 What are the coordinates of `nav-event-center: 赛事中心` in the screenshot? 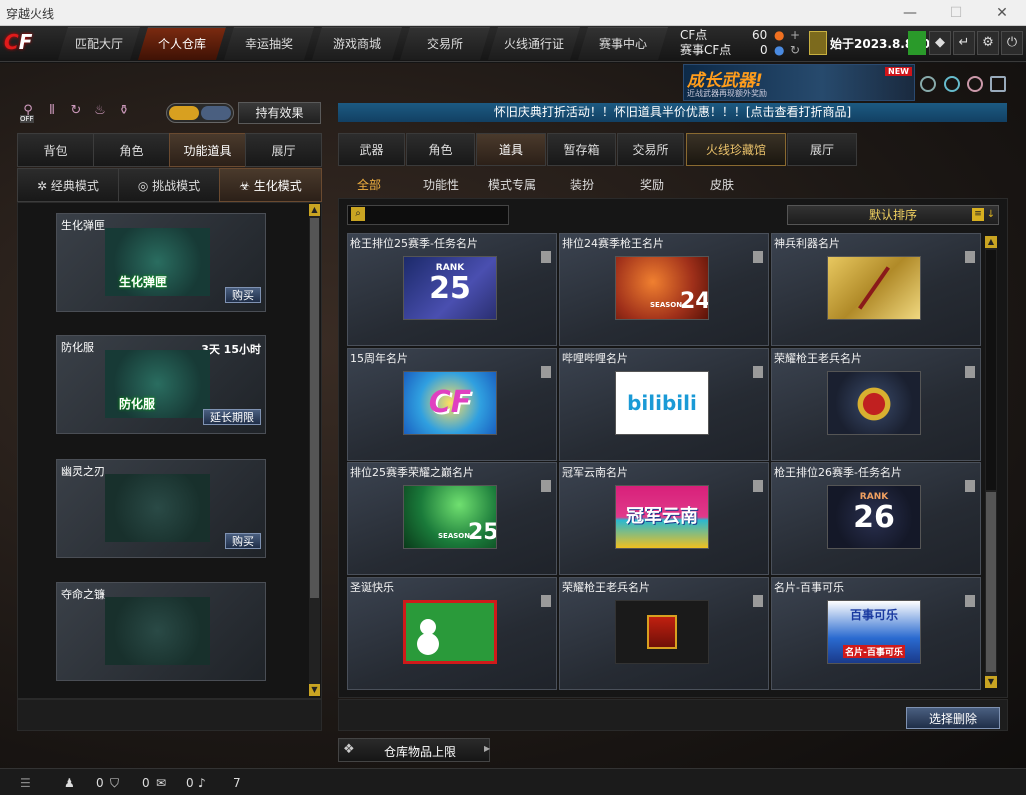 It's located at (623, 43).